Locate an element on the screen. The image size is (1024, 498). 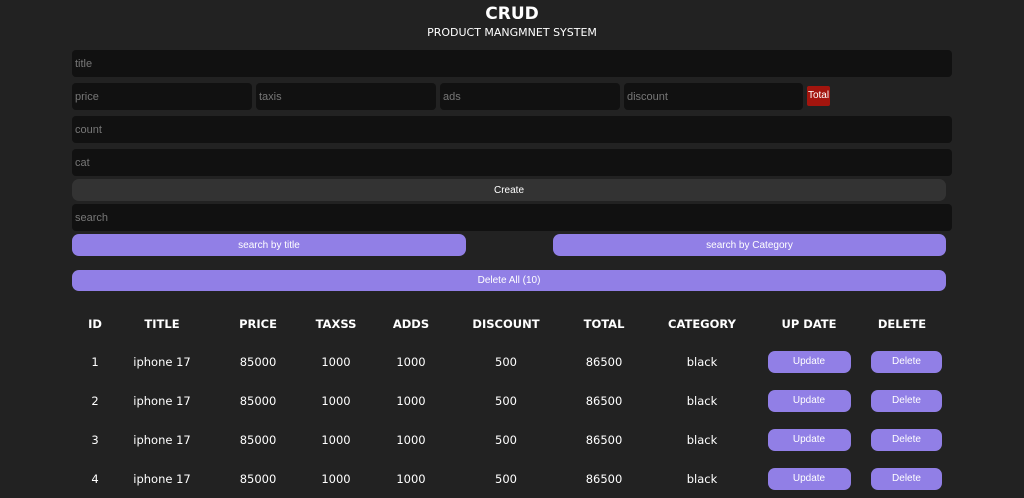
count-input is located at coordinates (512, 129).